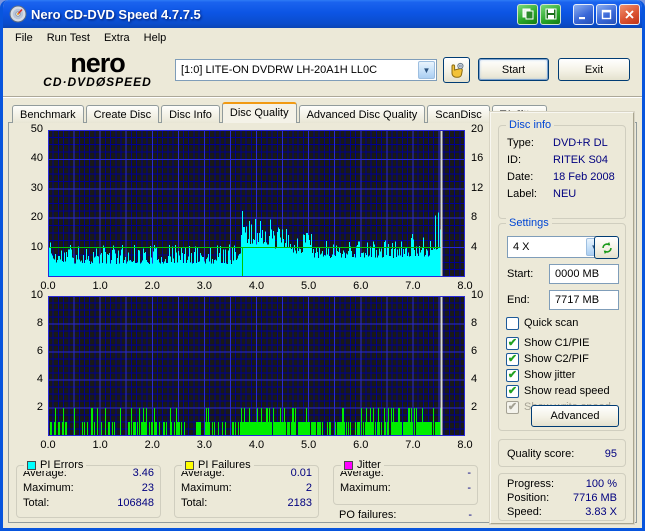 This screenshot has width=645, height=531. What do you see at coordinates (143, 473) in the screenshot?
I see `stat-value: 3.46` at bounding box center [143, 473].